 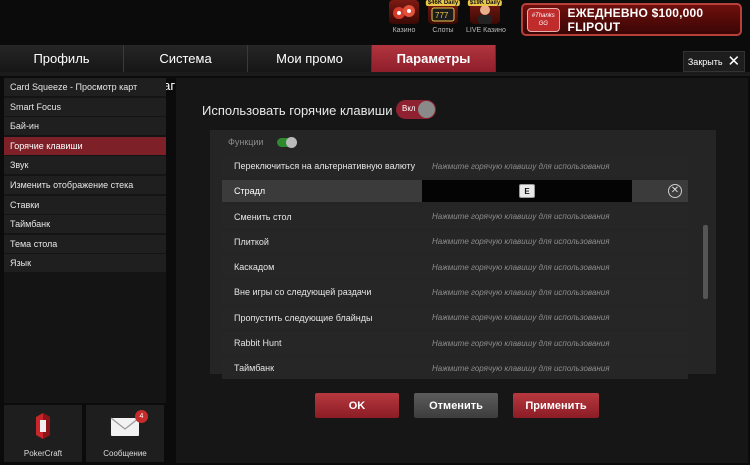 What do you see at coordinates (62, 58) in the screenshot?
I see `tab-profile: Профиль` at bounding box center [62, 58].